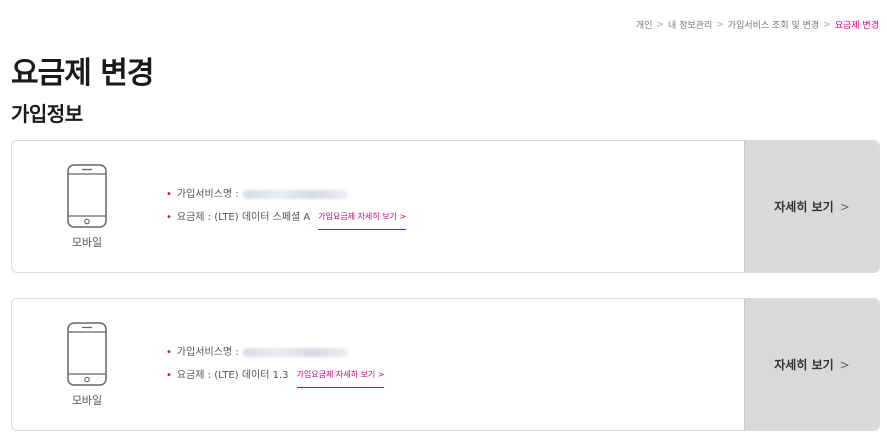 The height and width of the screenshot is (443, 887). Describe the element at coordinates (644, 24) in the screenshot. I see `breadcrumb-item: 개인` at that location.